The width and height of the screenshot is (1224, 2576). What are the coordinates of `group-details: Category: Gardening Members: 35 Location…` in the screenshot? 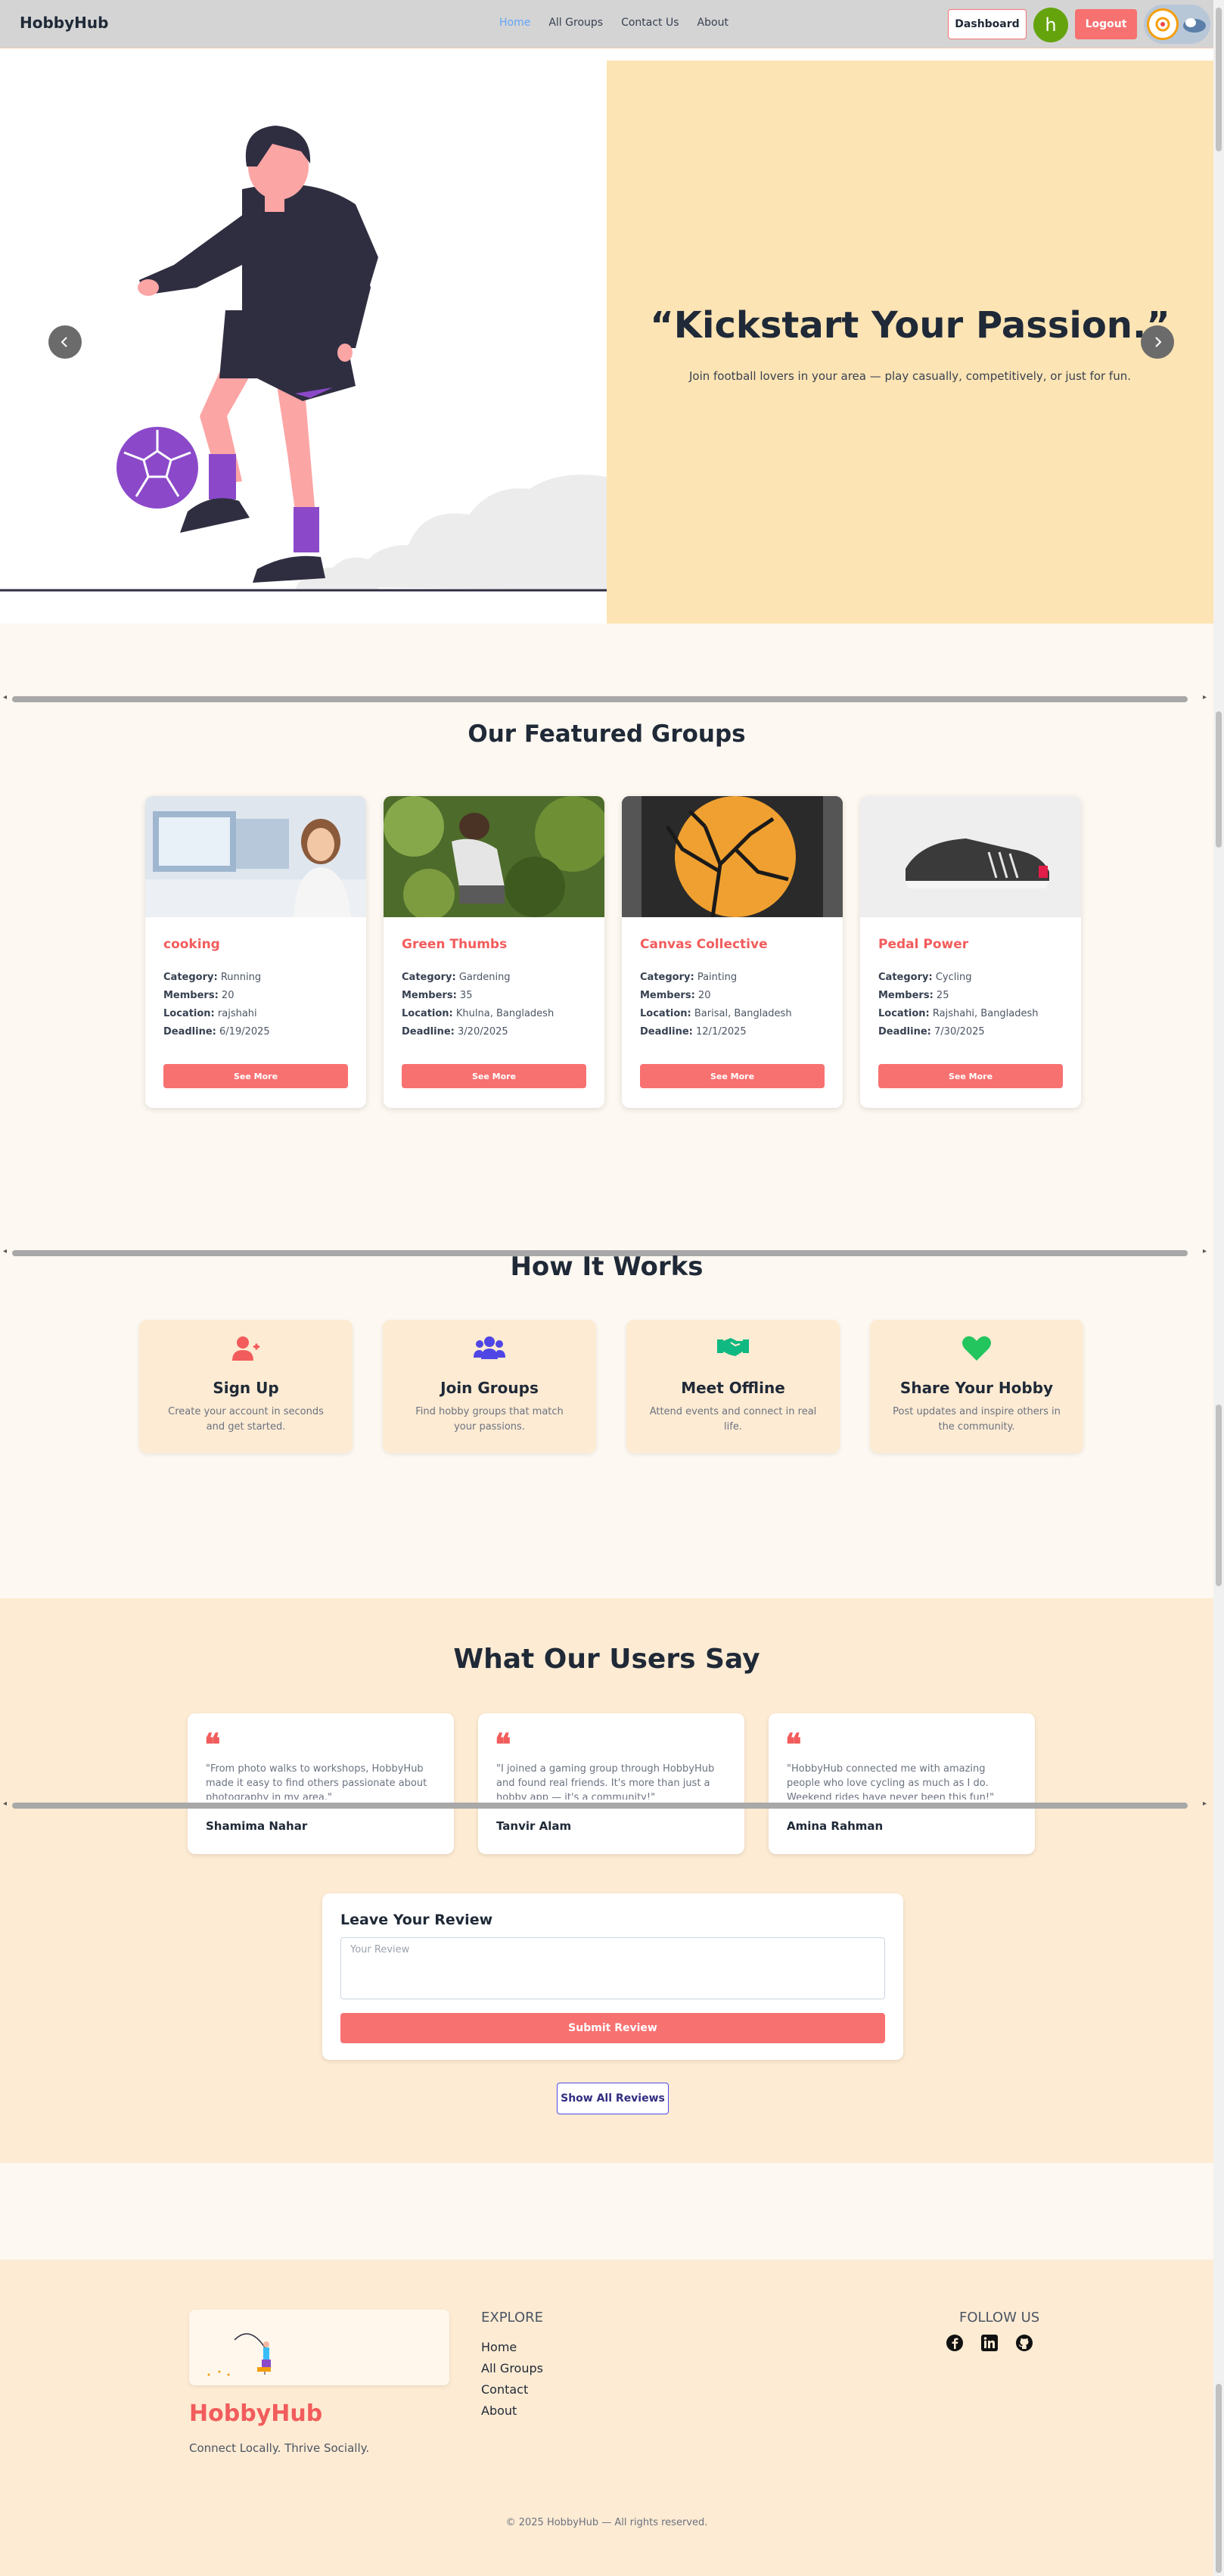 It's located at (478, 1005).